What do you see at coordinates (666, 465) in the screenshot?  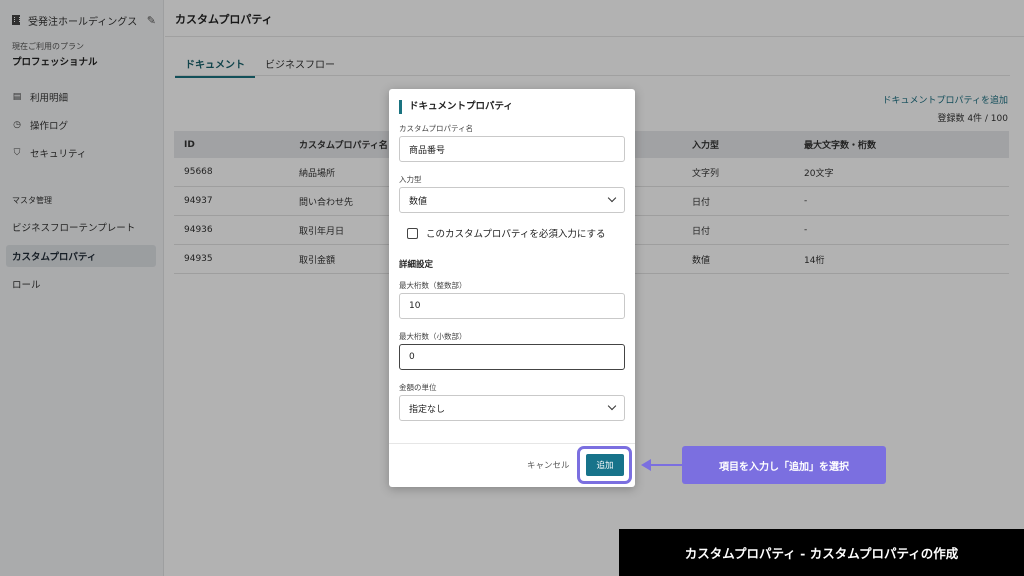 I see `arrow-line` at bounding box center [666, 465].